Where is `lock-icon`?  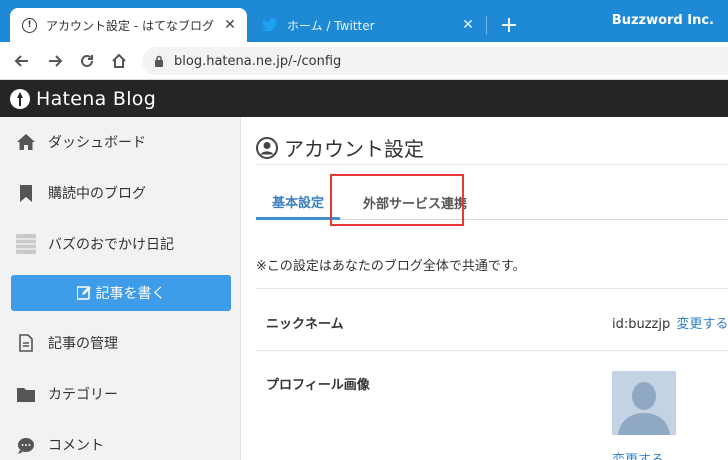
lock-icon is located at coordinates (159, 61).